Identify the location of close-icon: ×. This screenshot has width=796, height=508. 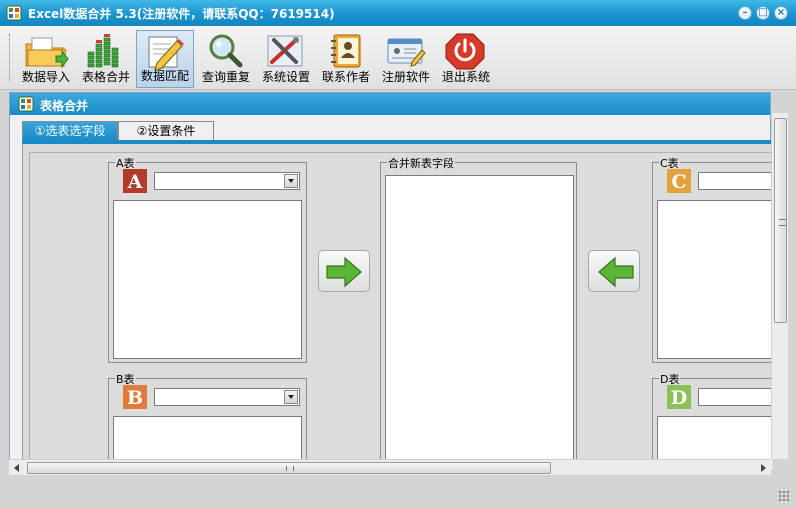
(781, 12).